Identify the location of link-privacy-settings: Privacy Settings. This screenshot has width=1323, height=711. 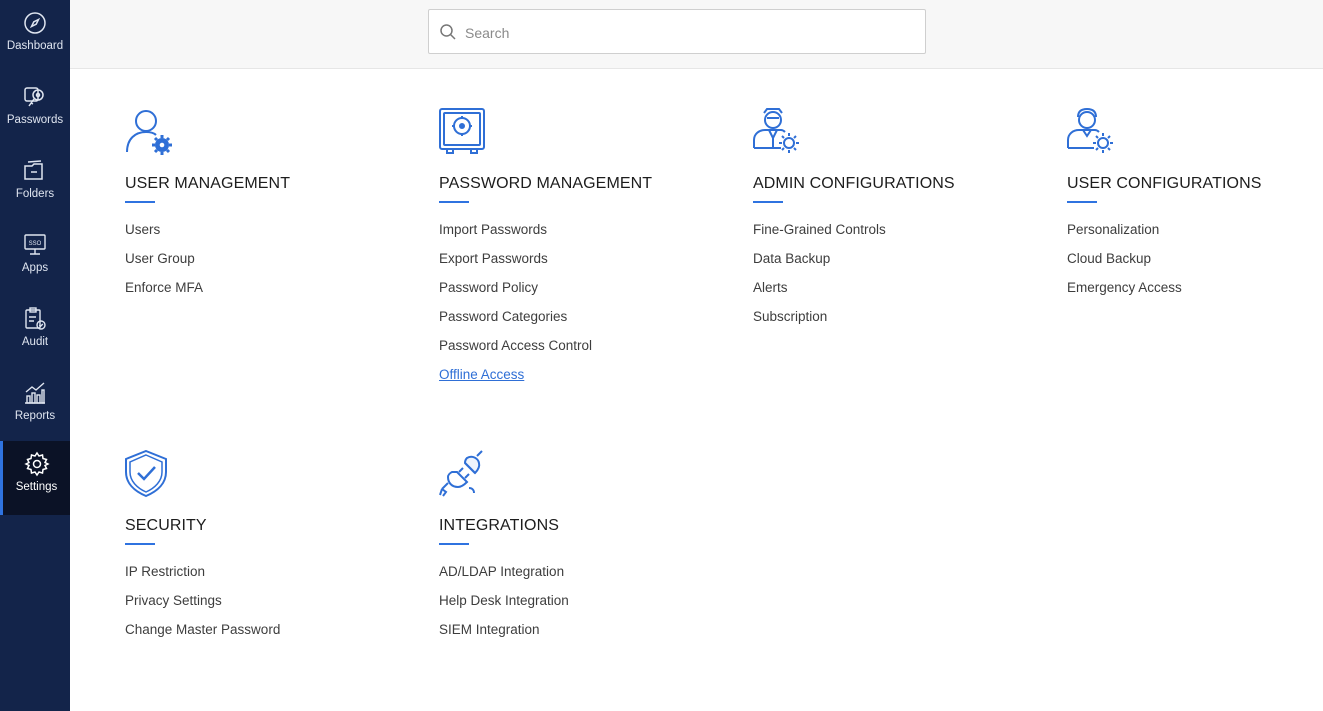
(173, 600).